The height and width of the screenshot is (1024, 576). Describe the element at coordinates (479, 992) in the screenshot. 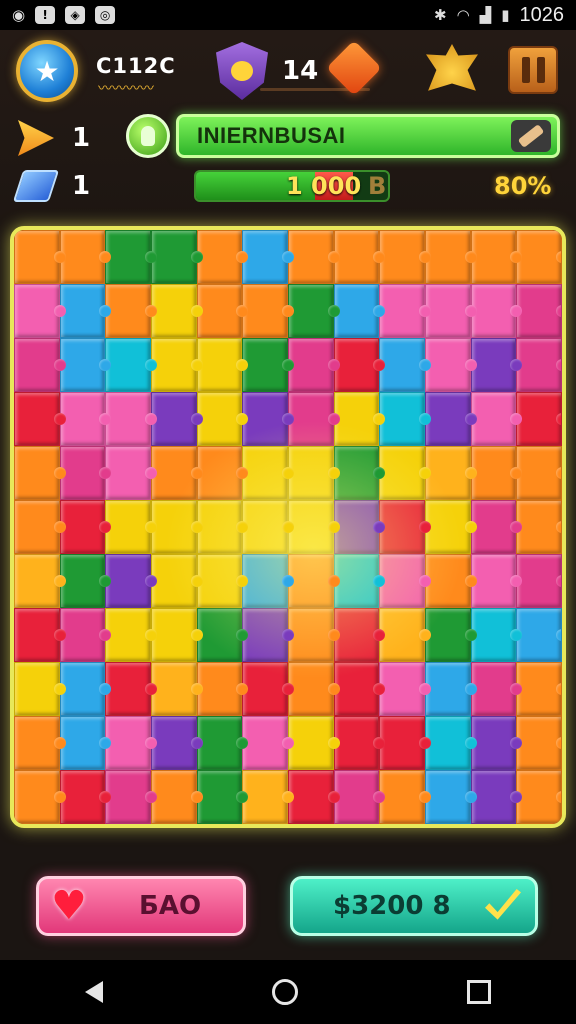

I see `recents-button` at that location.